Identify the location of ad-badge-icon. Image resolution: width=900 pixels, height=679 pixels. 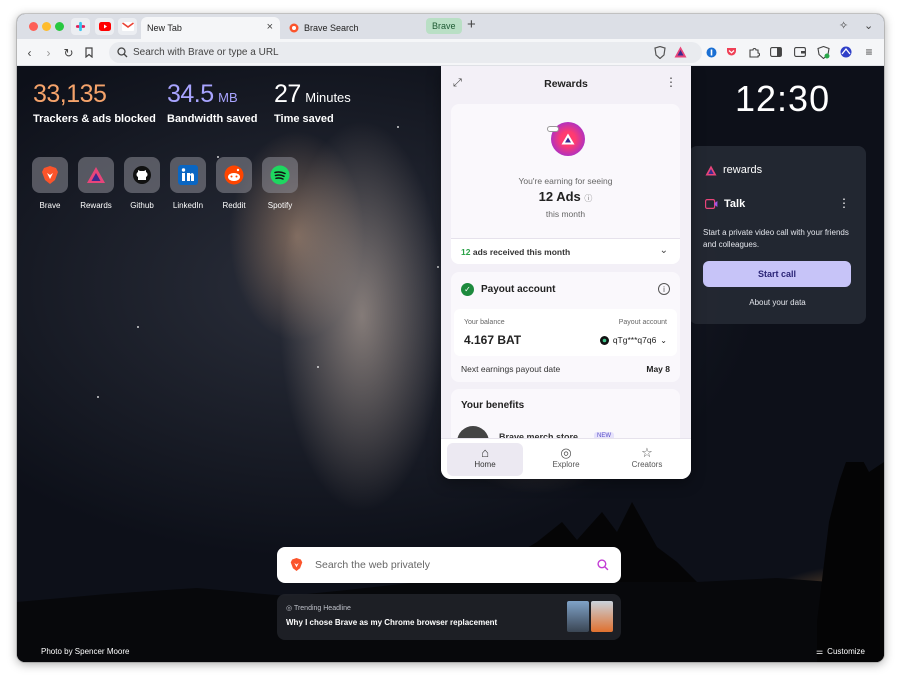
(553, 129).